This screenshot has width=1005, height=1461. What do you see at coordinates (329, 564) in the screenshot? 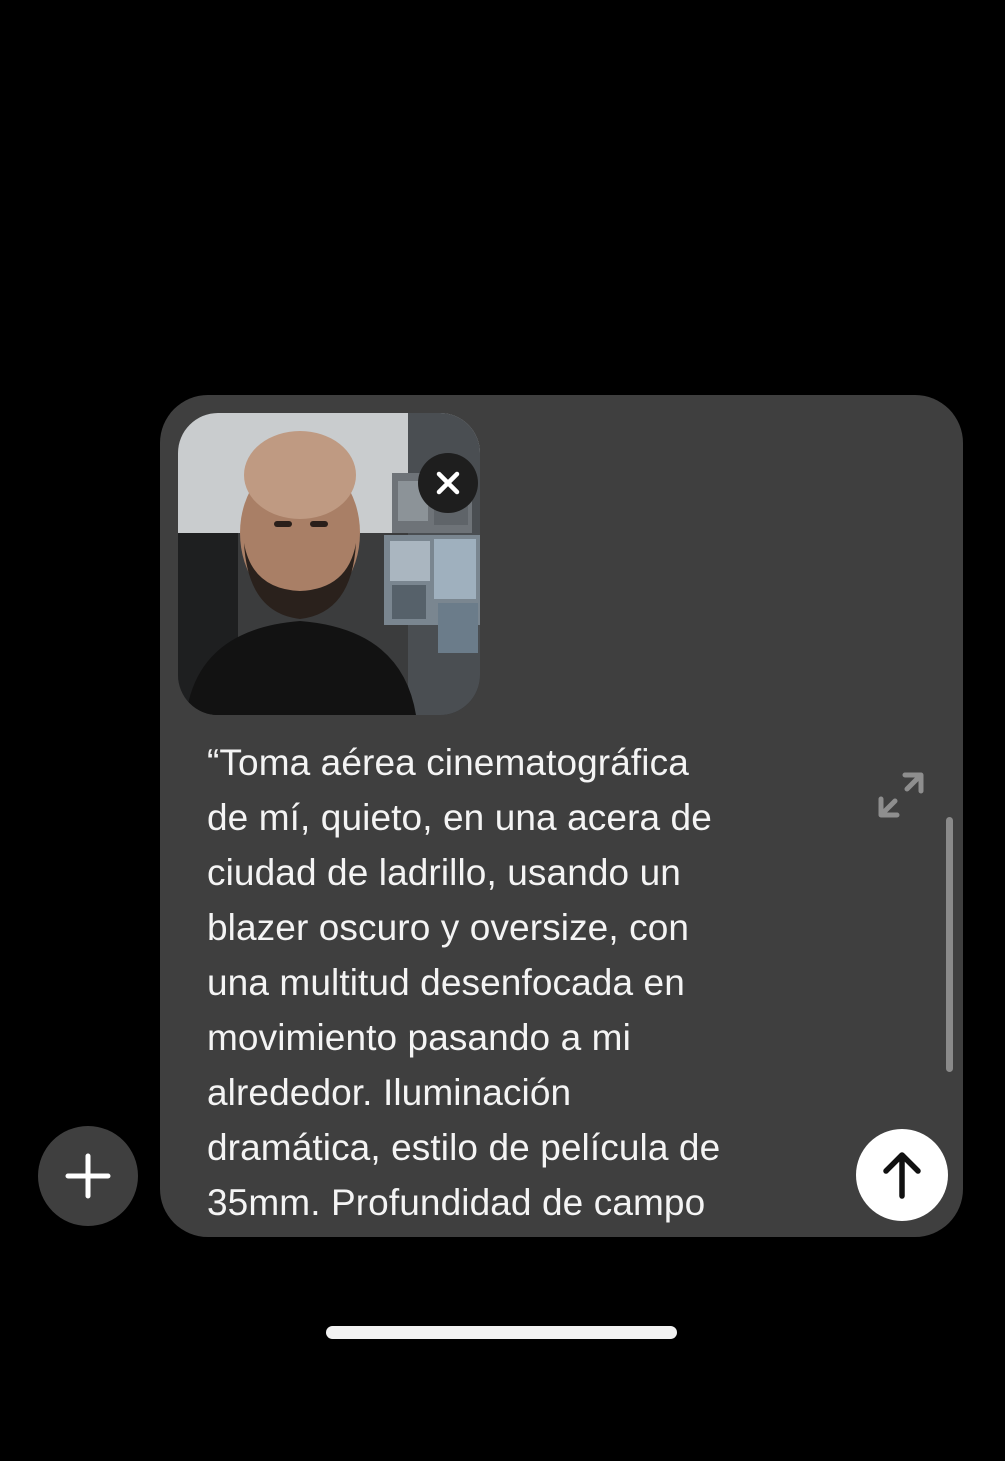
I see `attached-photo-thumbnail` at bounding box center [329, 564].